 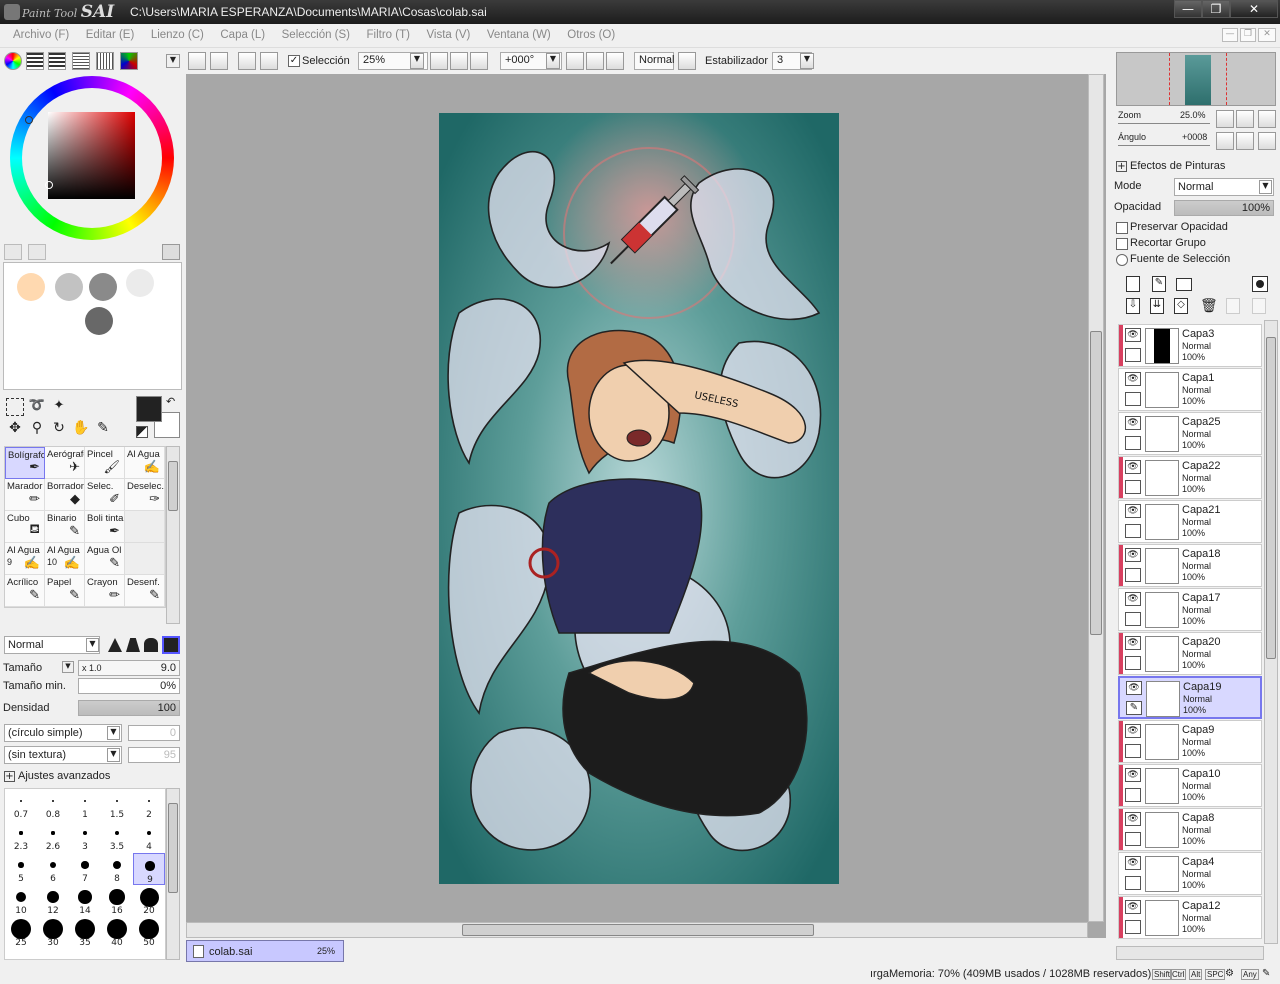 What do you see at coordinates (105, 495) in the screenshot?
I see `tool-selec-: Selec. ✐` at bounding box center [105, 495].